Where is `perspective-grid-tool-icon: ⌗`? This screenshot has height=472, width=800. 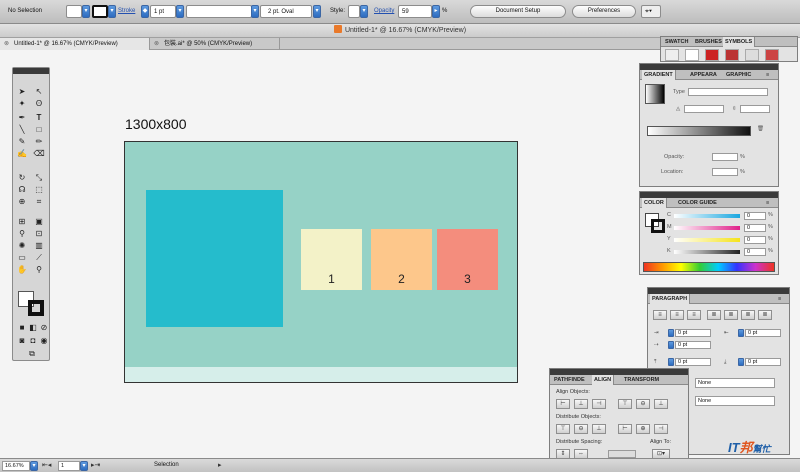 perspective-grid-tool-icon: ⌗ is located at coordinates (39, 201).